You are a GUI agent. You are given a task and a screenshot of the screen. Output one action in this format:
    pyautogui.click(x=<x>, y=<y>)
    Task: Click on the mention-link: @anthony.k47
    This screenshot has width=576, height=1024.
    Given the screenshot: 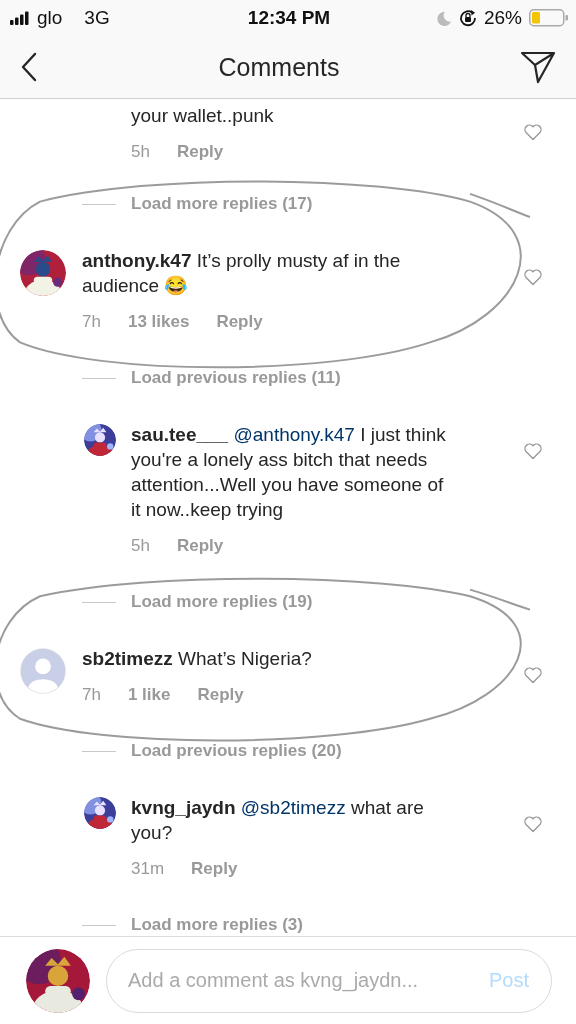 What is the action you would take?
    pyautogui.click(x=294, y=434)
    